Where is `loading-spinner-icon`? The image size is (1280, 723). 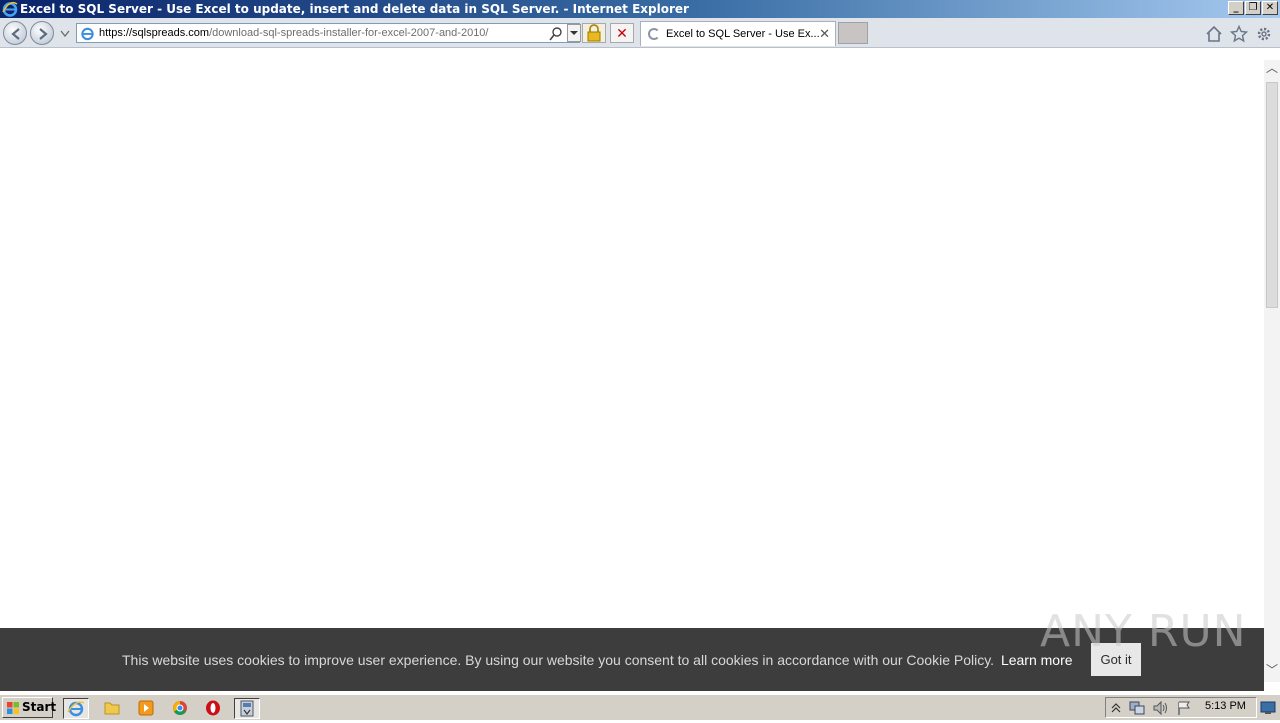
loading-spinner-icon is located at coordinates (654, 34).